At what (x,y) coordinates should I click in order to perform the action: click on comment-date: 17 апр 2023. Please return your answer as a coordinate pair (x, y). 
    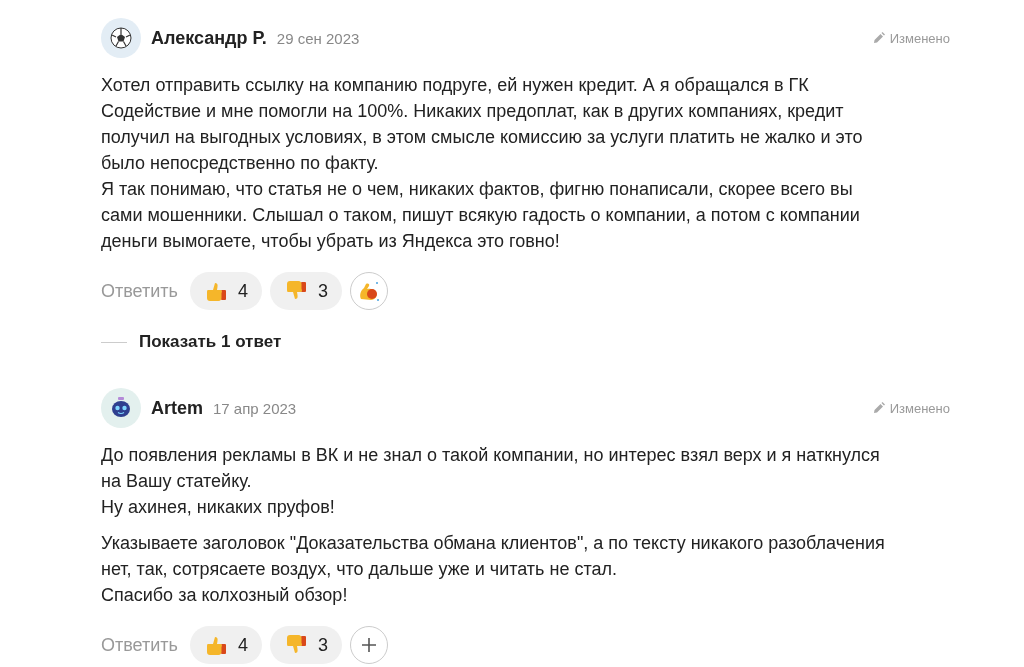
    Looking at the image, I should click on (255, 408).